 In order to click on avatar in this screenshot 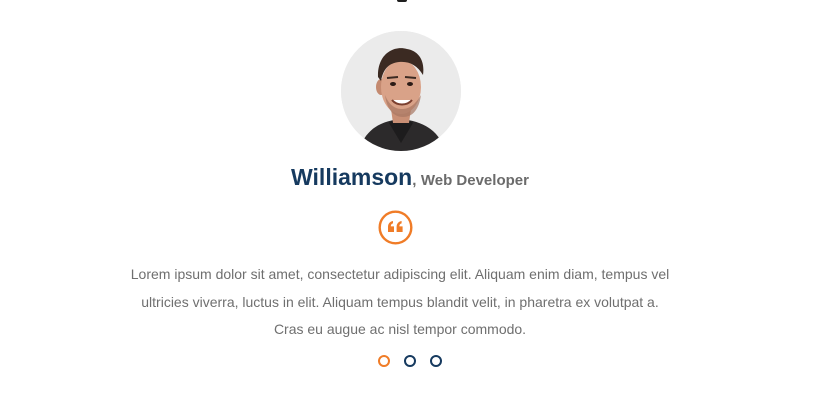, I will do `click(401, 91)`.